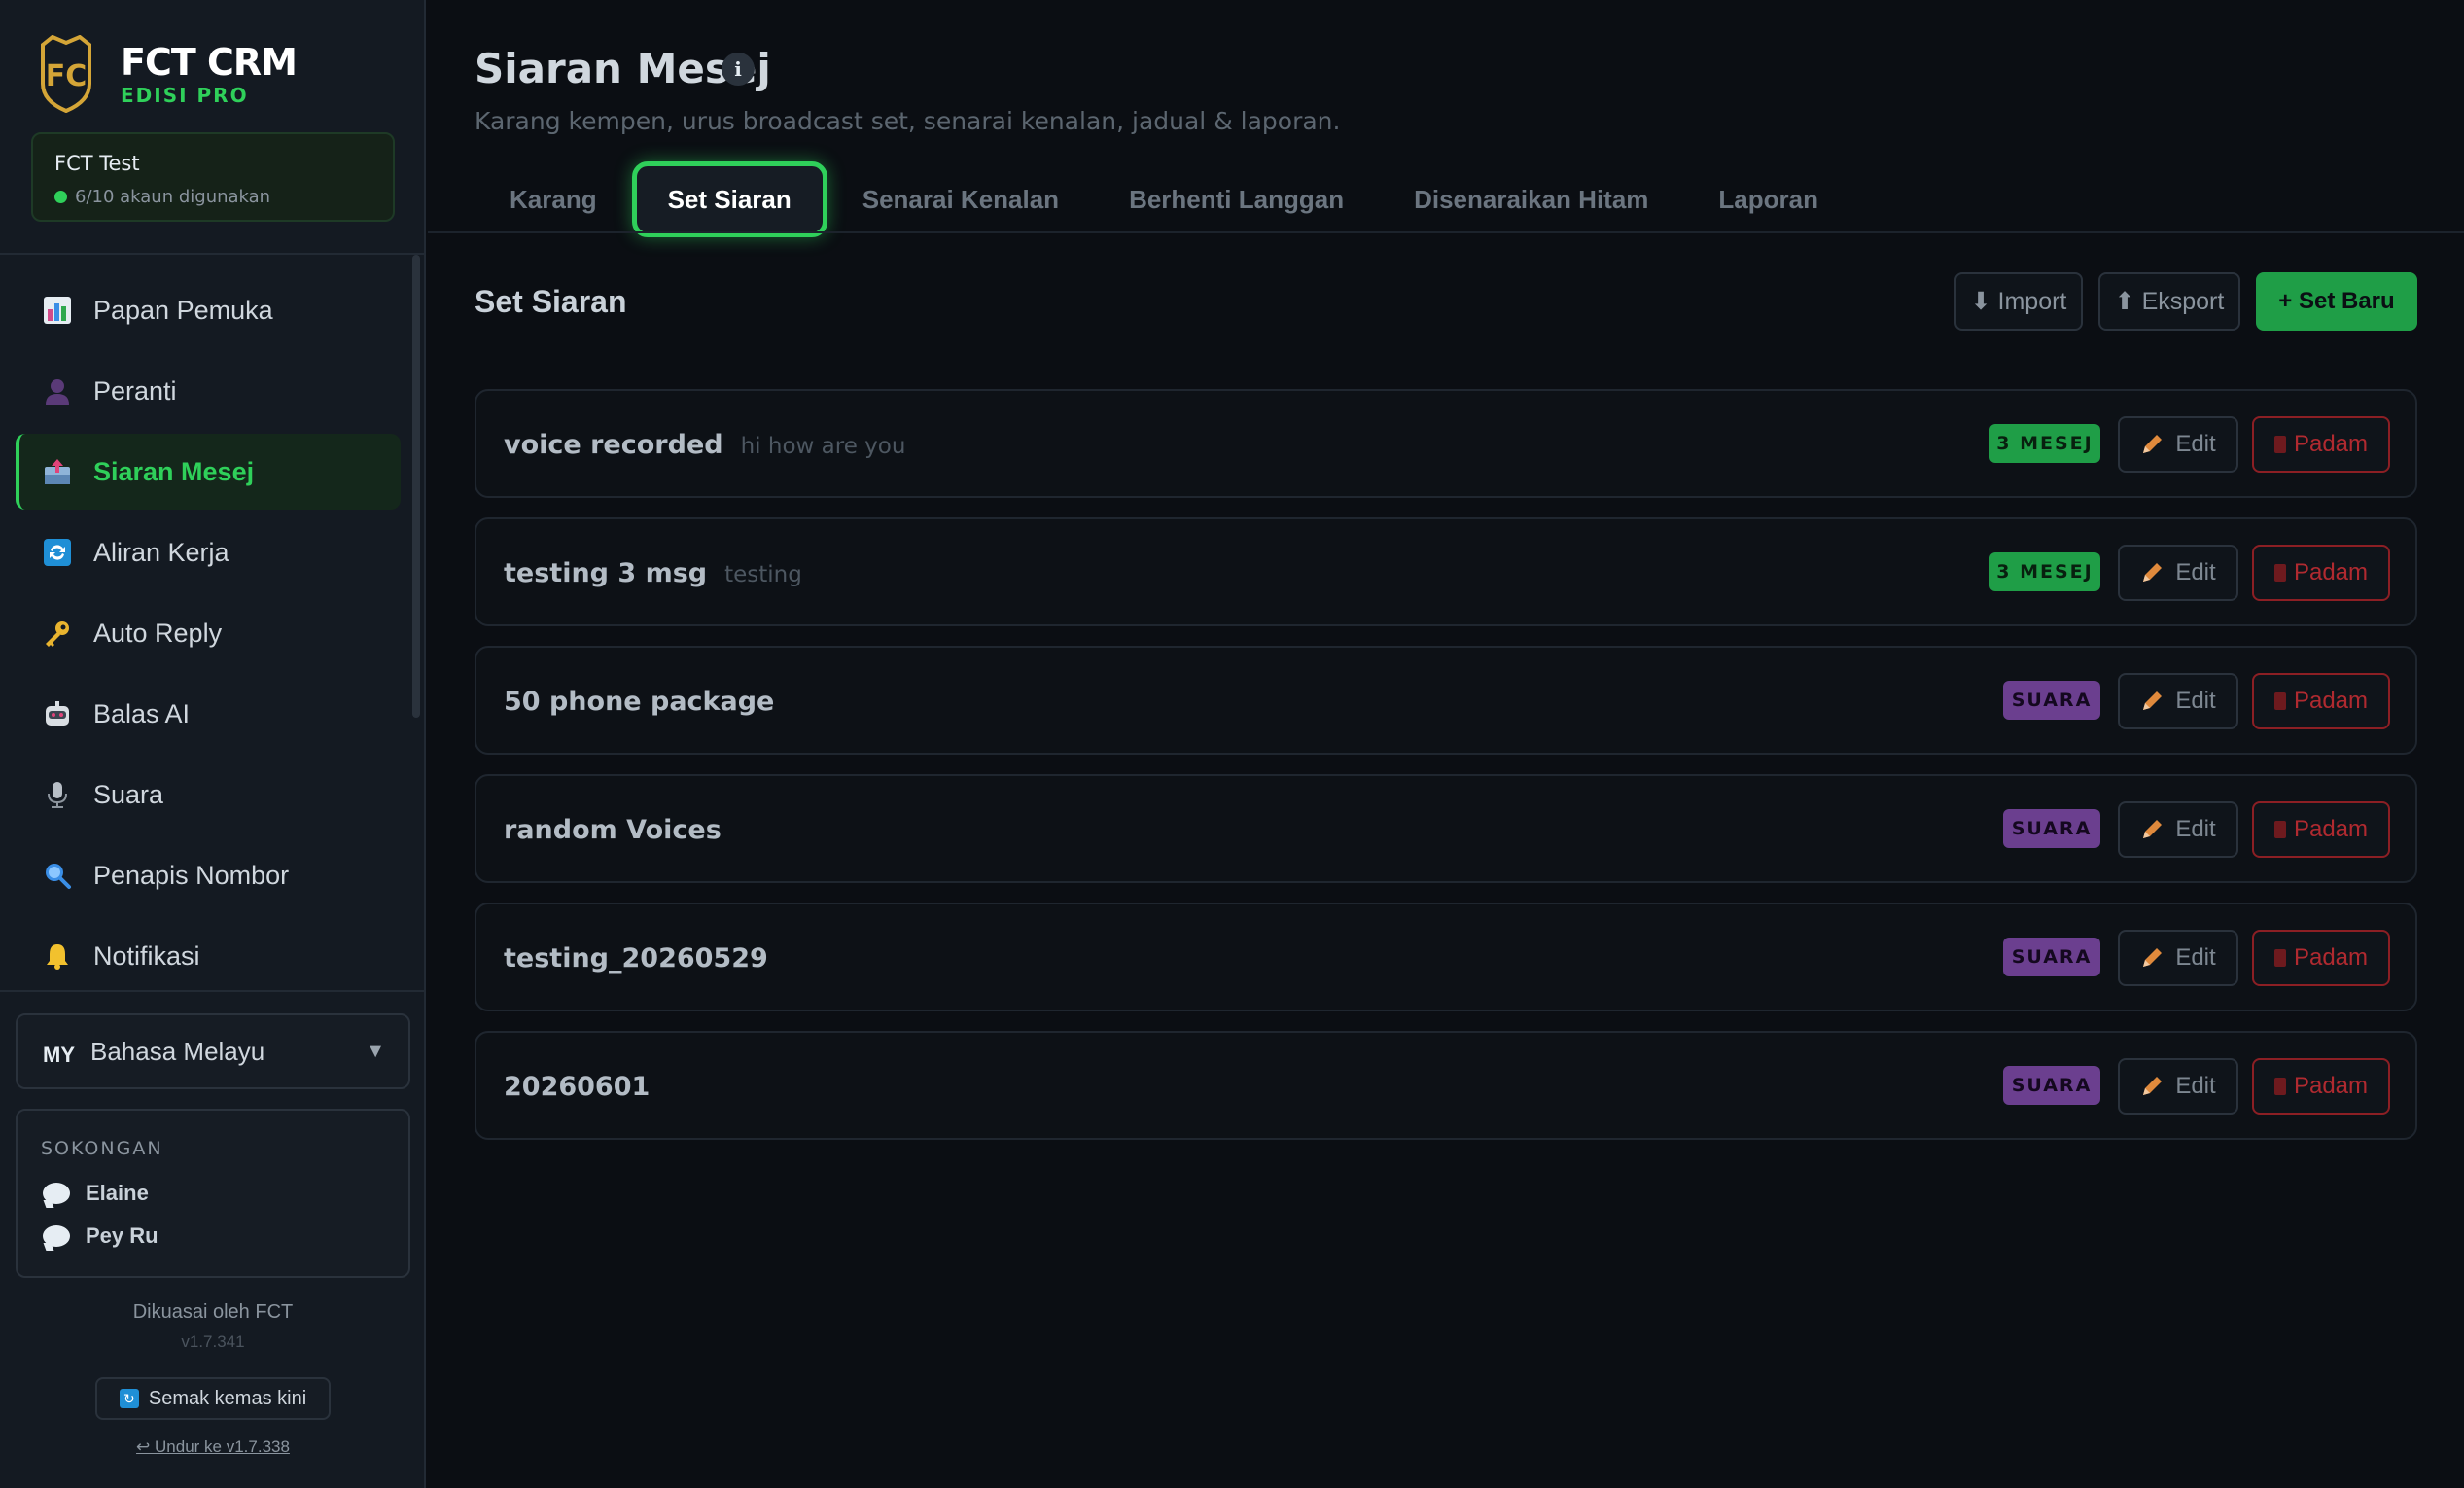 This screenshot has width=2464, height=1488. What do you see at coordinates (158, 633) in the screenshot?
I see `sidebar-item-label: Auto Reply` at bounding box center [158, 633].